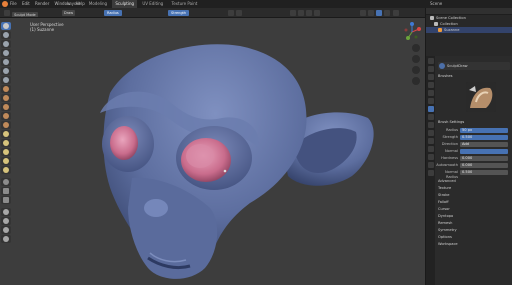 This screenshot has width=512, height=285. Describe the element at coordinates (474, 66) in the screenshot. I see `brush-selector-row: SculptDraw` at that location.